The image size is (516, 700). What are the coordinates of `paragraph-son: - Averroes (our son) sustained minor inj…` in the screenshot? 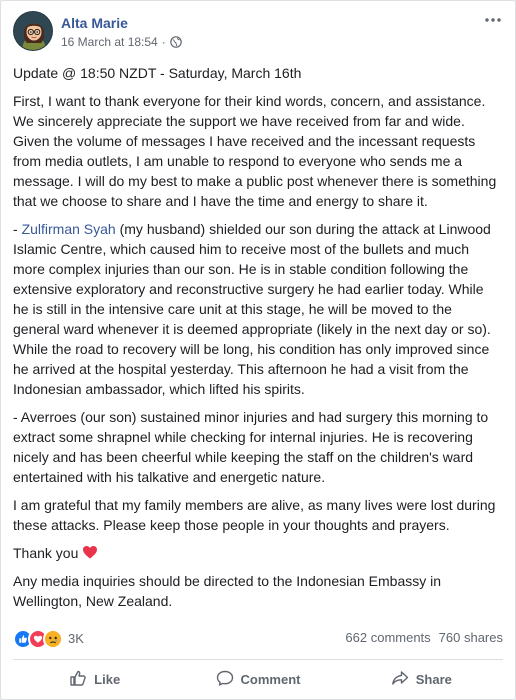 It's located at (251, 447).